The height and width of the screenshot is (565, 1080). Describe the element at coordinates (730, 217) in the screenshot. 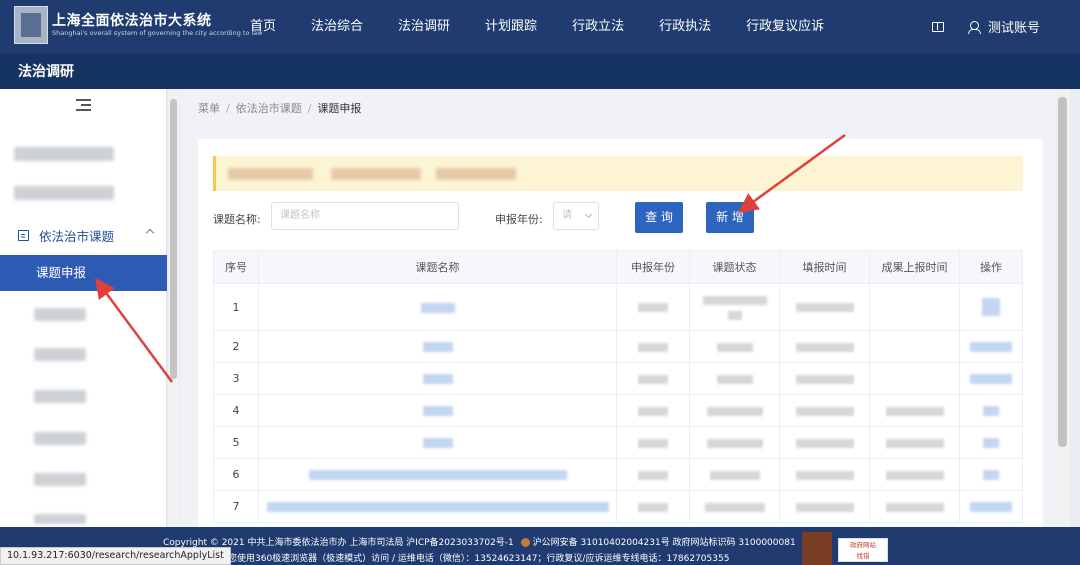

I see `add-button: 新 增` at that location.